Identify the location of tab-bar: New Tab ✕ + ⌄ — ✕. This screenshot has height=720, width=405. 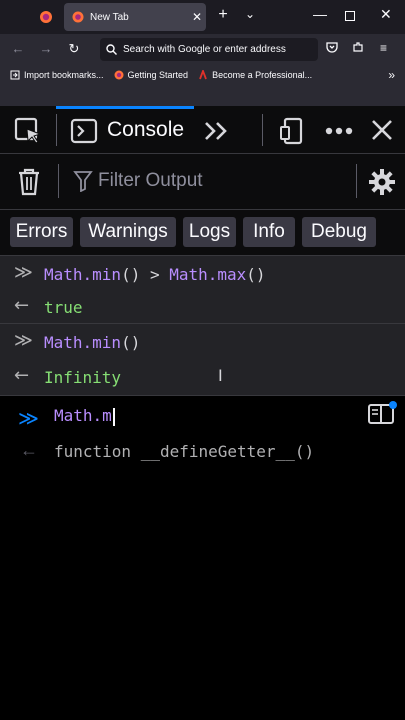
(202, 17).